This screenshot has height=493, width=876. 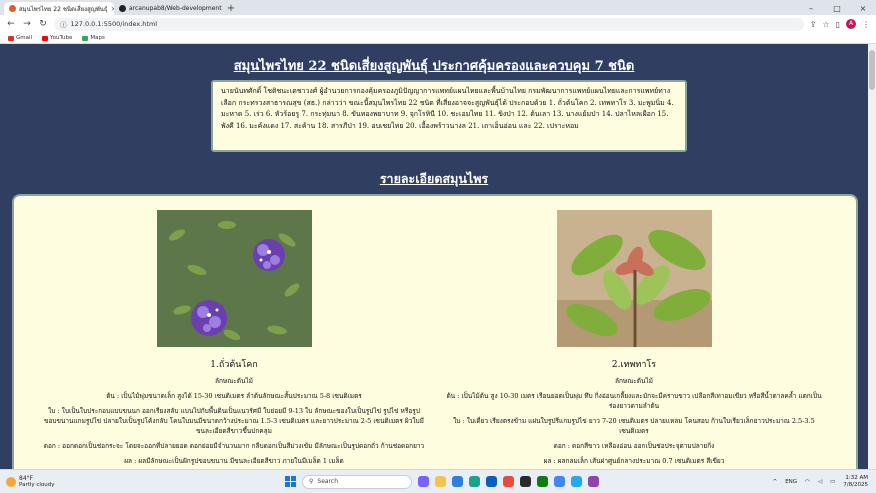 What do you see at coordinates (856, 477) in the screenshot?
I see `clock-time: 1:32 AM` at bounding box center [856, 477].